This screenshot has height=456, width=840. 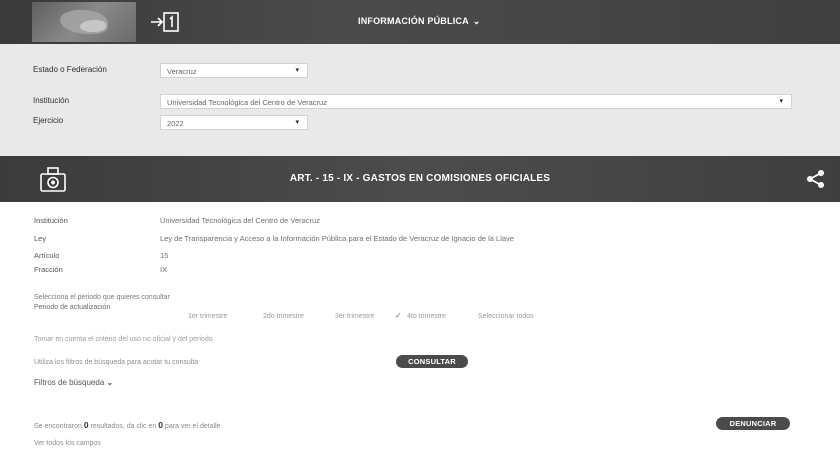 What do you see at coordinates (354, 316) in the screenshot?
I see `period-option-3: 3er trimestre` at bounding box center [354, 316].